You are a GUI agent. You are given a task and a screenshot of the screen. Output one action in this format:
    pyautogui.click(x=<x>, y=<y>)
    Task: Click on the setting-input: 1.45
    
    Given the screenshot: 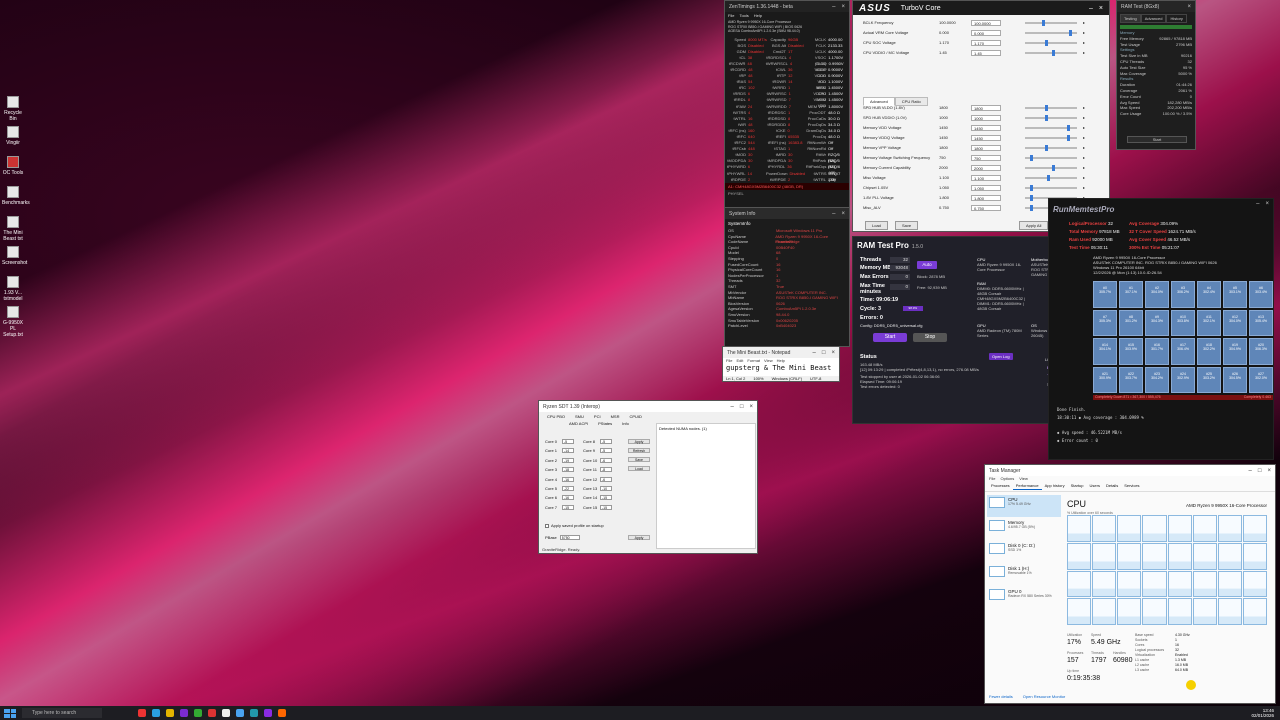 What is the action you would take?
    pyautogui.click(x=986, y=53)
    